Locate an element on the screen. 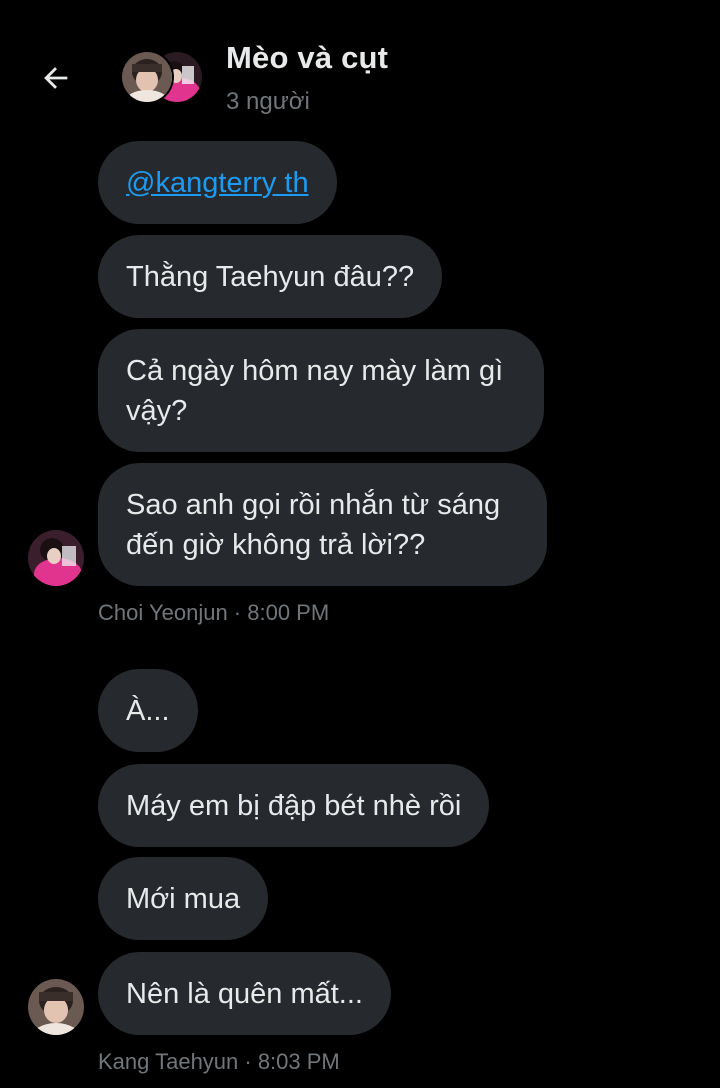  sender-avatar-kang-taehyun is located at coordinates (56, 1007).